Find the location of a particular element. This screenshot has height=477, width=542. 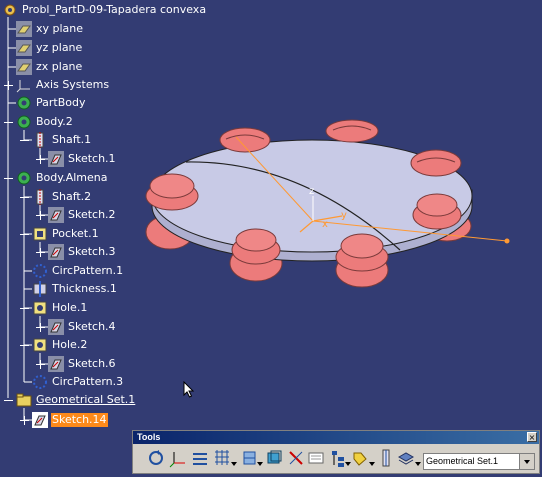

sketch2-label: Sketch.2 is located at coordinates (92, 214).